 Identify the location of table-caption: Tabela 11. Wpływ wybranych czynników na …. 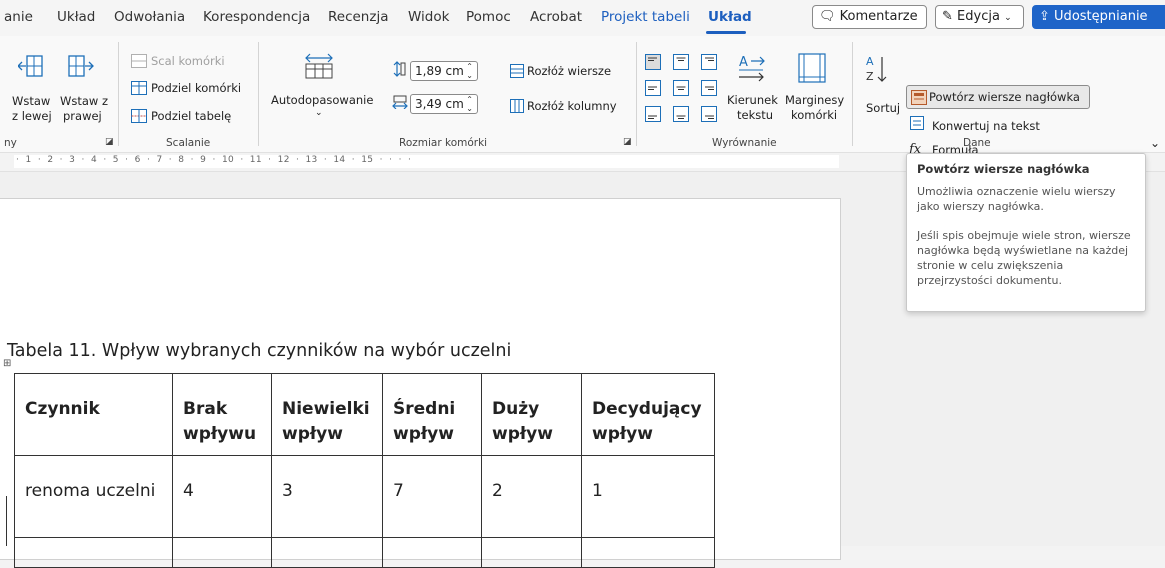
(259, 351).